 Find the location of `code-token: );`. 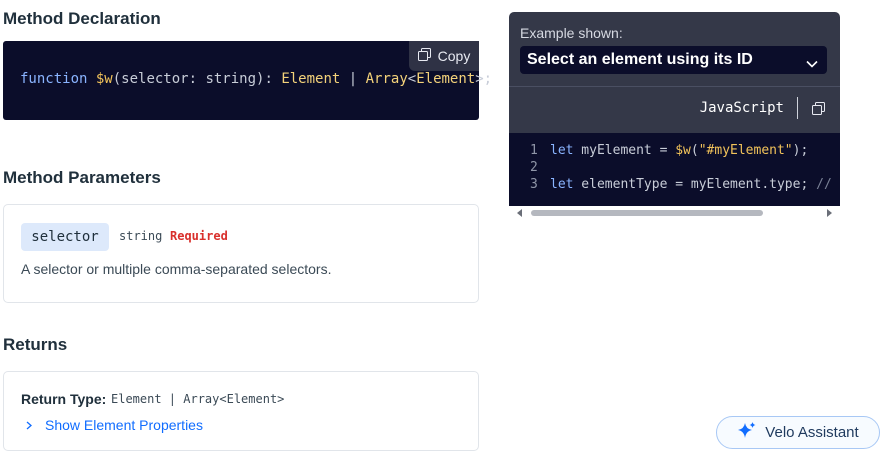

code-token: ); is located at coordinates (800, 150).